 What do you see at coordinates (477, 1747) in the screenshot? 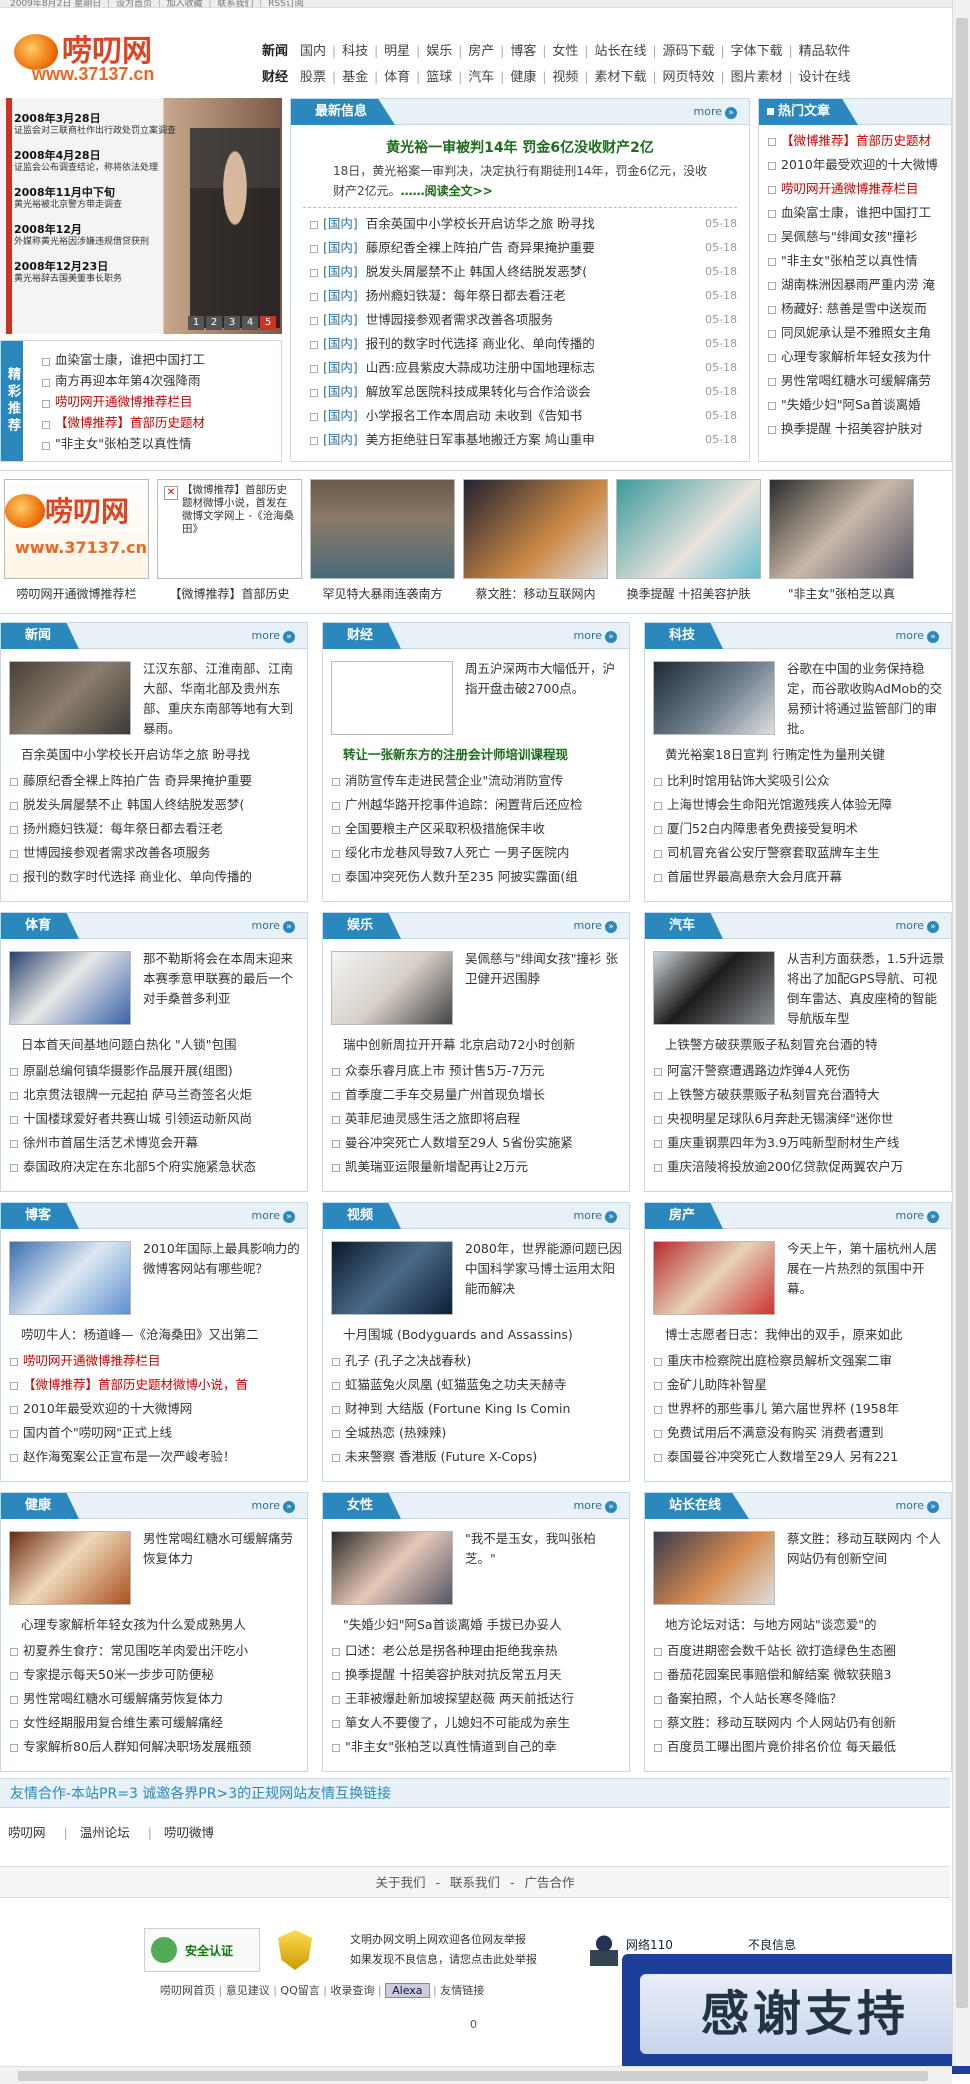
I see `section-item: "非主女"张柏芝以真性情道到自己的幸` at bounding box center [477, 1747].